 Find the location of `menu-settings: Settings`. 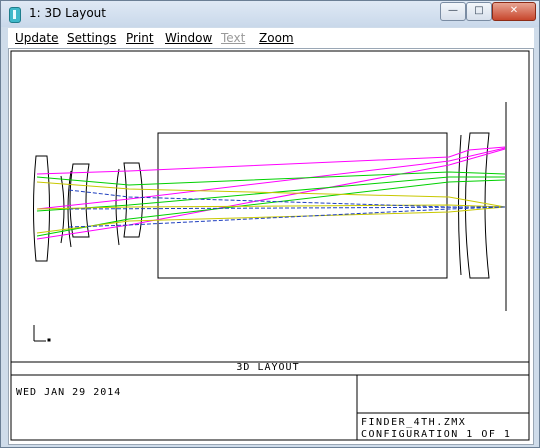

menu-settings: Settings is located at coordinates (91, 38).